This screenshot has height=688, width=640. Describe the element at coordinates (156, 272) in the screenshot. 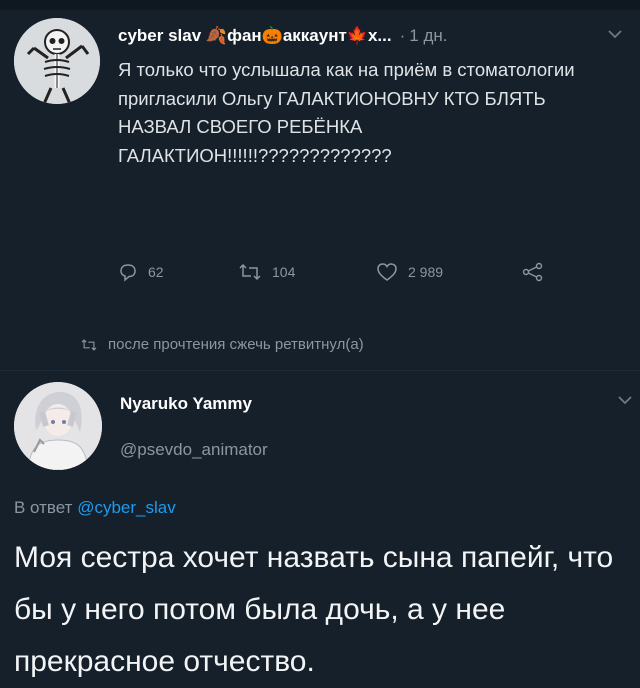

I see `reply-count: 62` at that location.